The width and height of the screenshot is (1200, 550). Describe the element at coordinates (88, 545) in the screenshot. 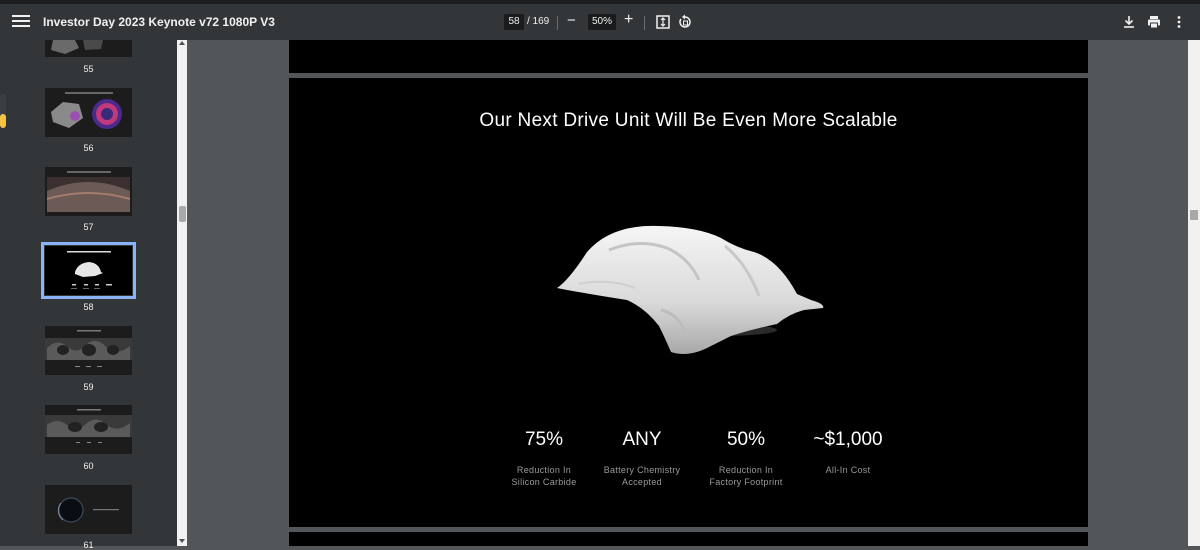

I see `thumbnail-label: 61` at that location.